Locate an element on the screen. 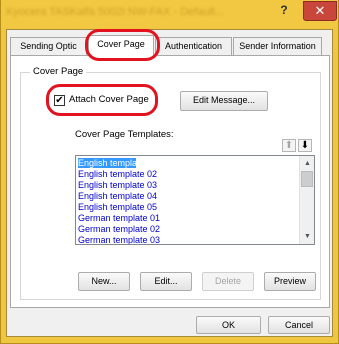 The image size is (339, 344). annotation-ring-cover-page-tab is located at coordinates (122, 45).